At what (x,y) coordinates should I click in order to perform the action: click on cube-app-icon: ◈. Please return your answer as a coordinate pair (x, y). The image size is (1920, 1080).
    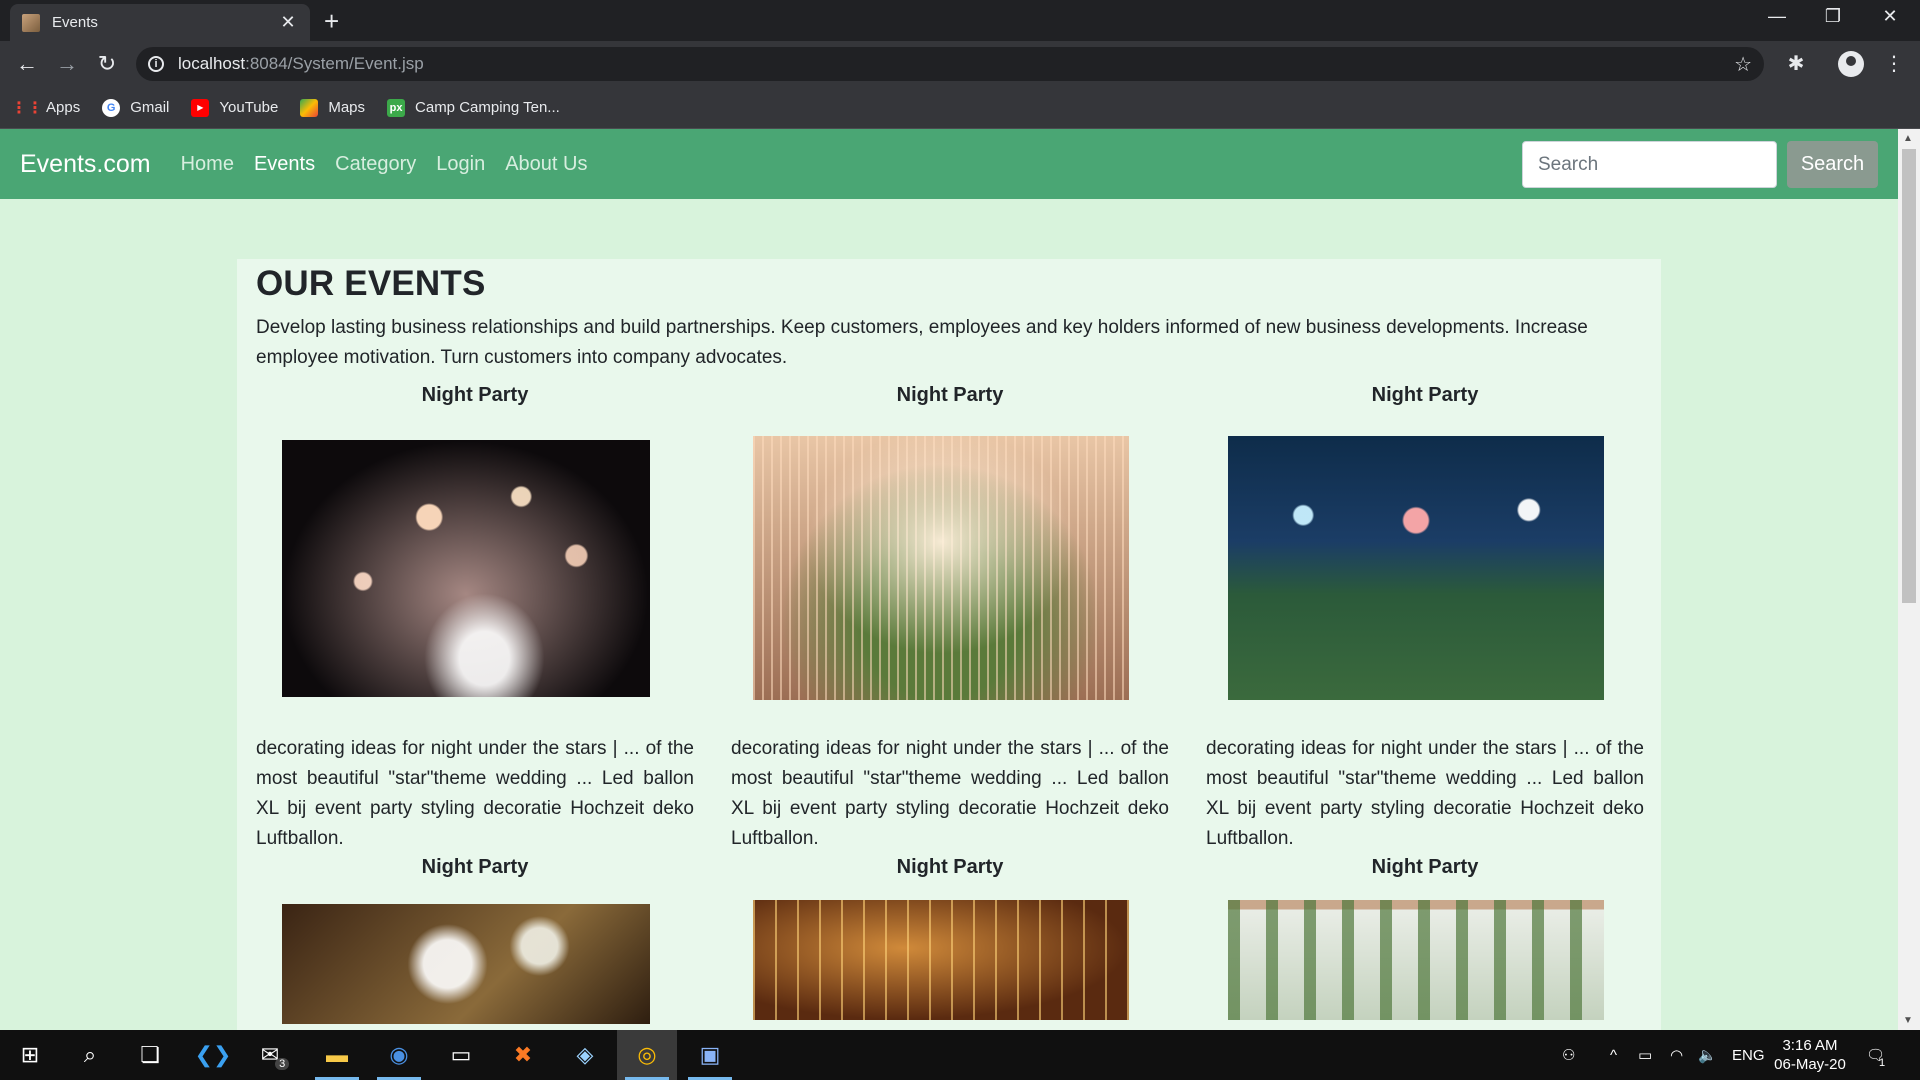
    Looking at the image, I should click on (585, 1055).